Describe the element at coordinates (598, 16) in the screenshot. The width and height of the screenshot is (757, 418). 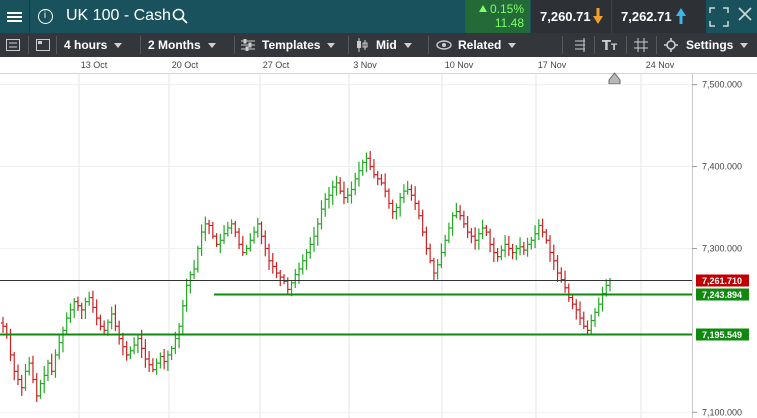
I see `down-arrow-icon` at that location.